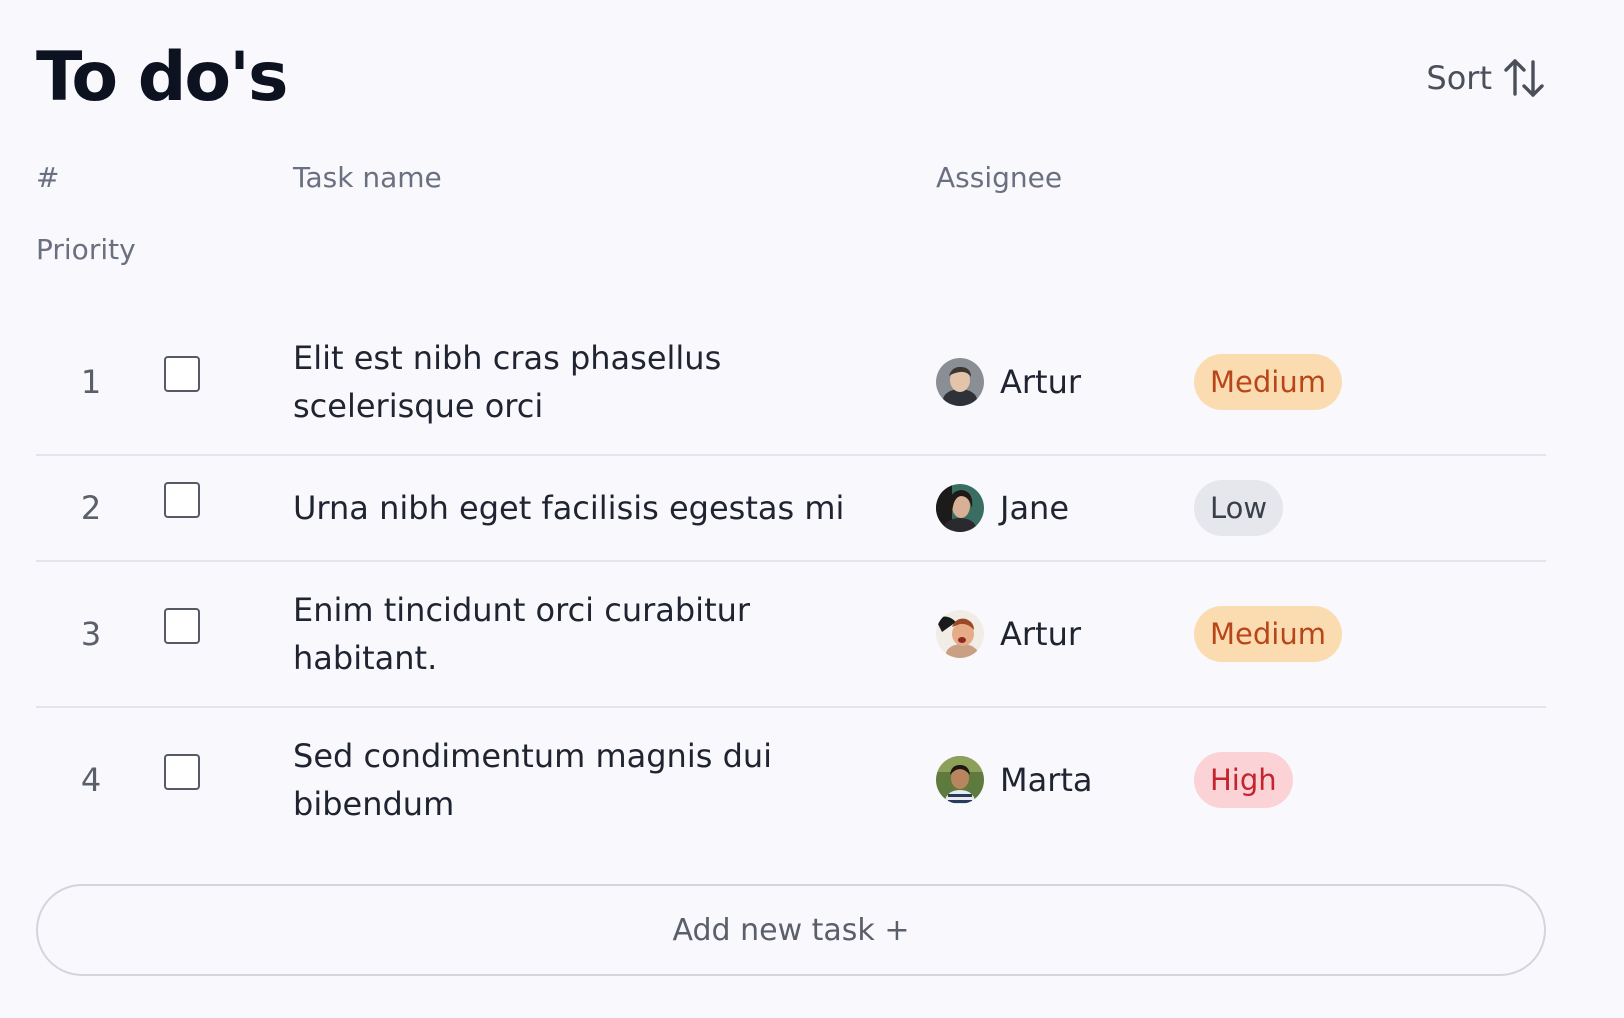 Image resolution: width=1624 pixels, height=1018 pixels. What do you see at coordinates (91, 508) in the screenshot?
I see `task-number: 2` at bounding box center [91, 508].